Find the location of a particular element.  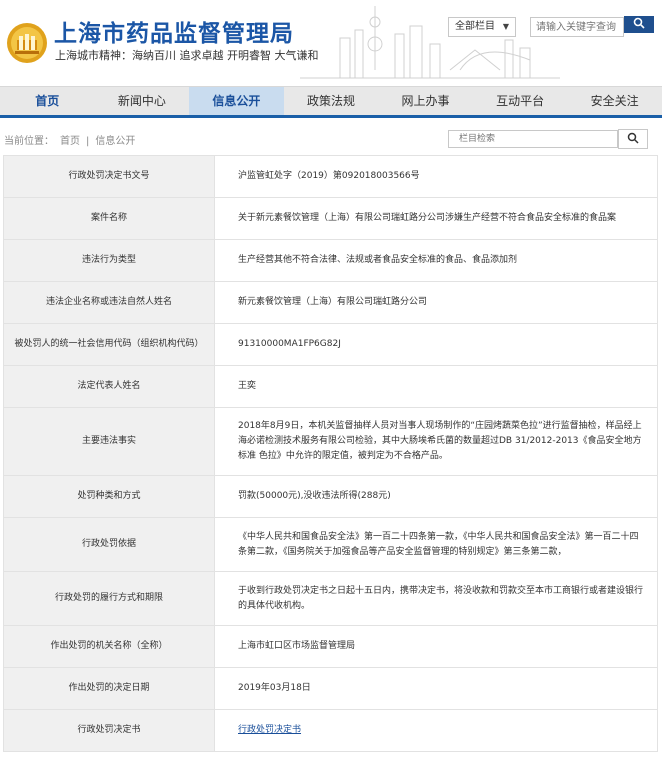

table-row: 处罚种类和方式 罚款(50000元),没收违法所得(288元) is located at coordinates (330, 496).